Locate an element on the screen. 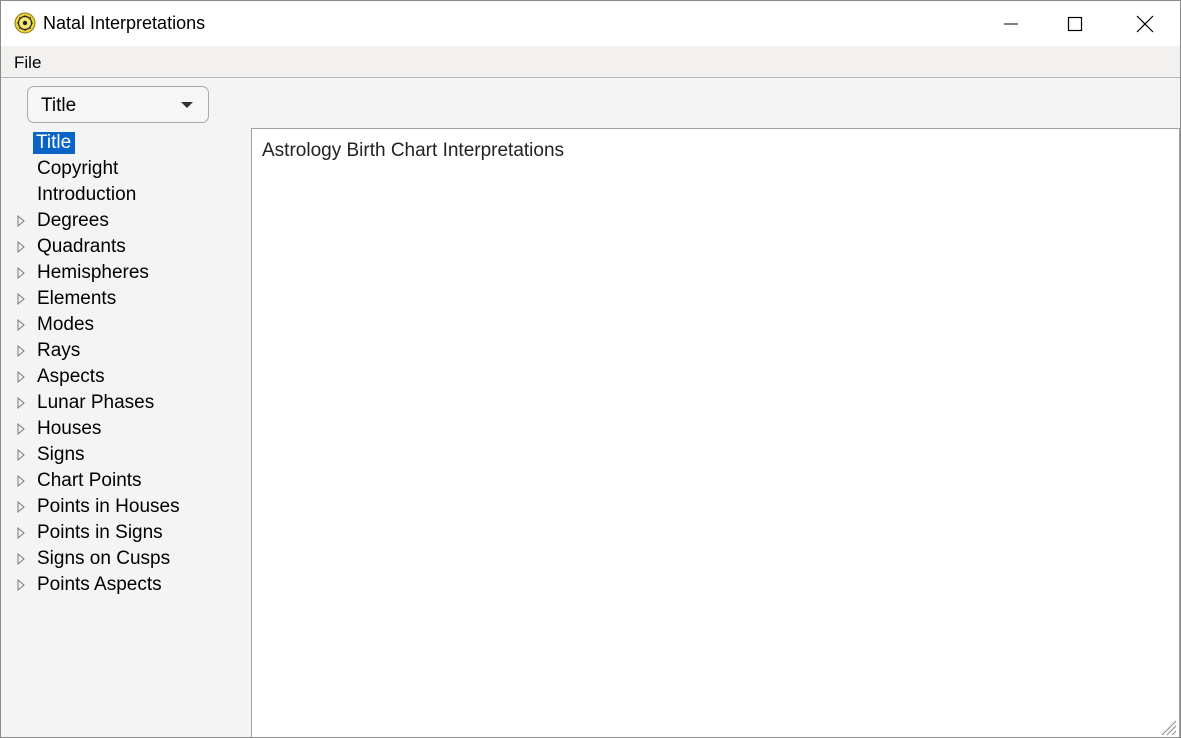 This screenshot has width=1181, height=738. close-button is located at coordinates (1145, 23).